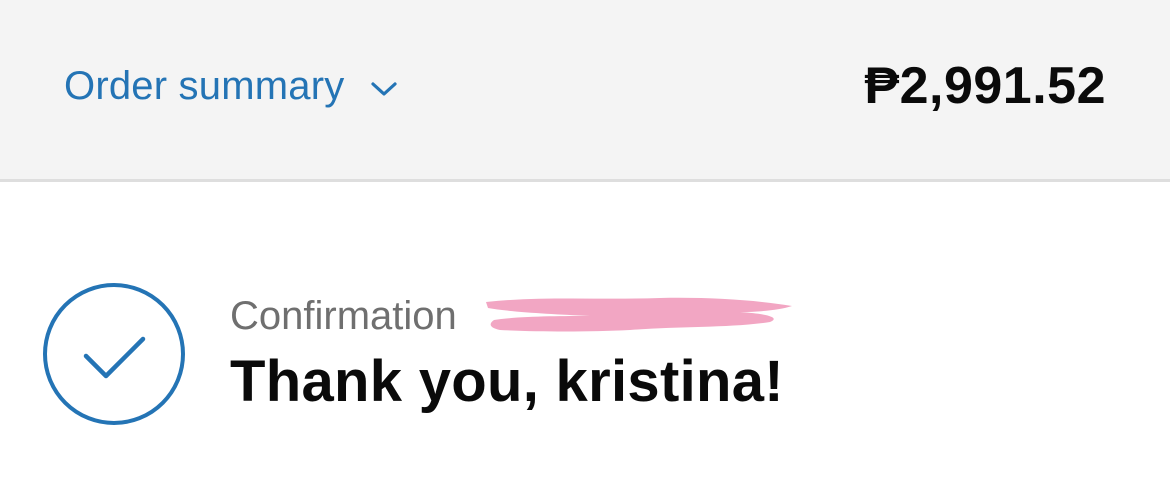  What do you see at coordinates (639, 314) in the screenshot?
I see `redaction-scribble` at bounding box center [639, 314].